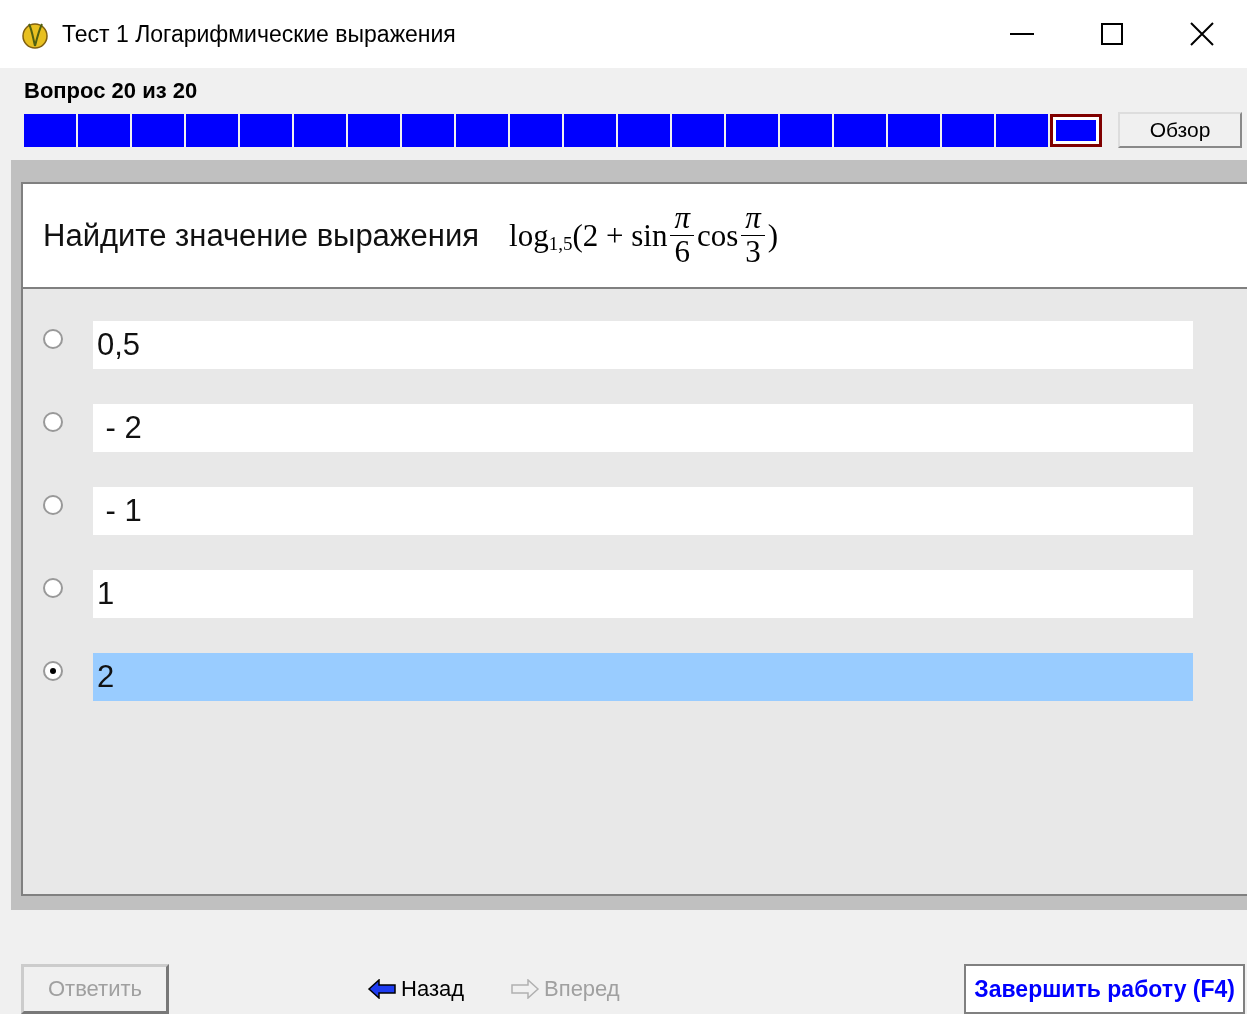 This screenshot has height=1014, width=1247. Describe the element at coordinates (1112, 34) in the screenshot. I see `maximize-icon` at that location.